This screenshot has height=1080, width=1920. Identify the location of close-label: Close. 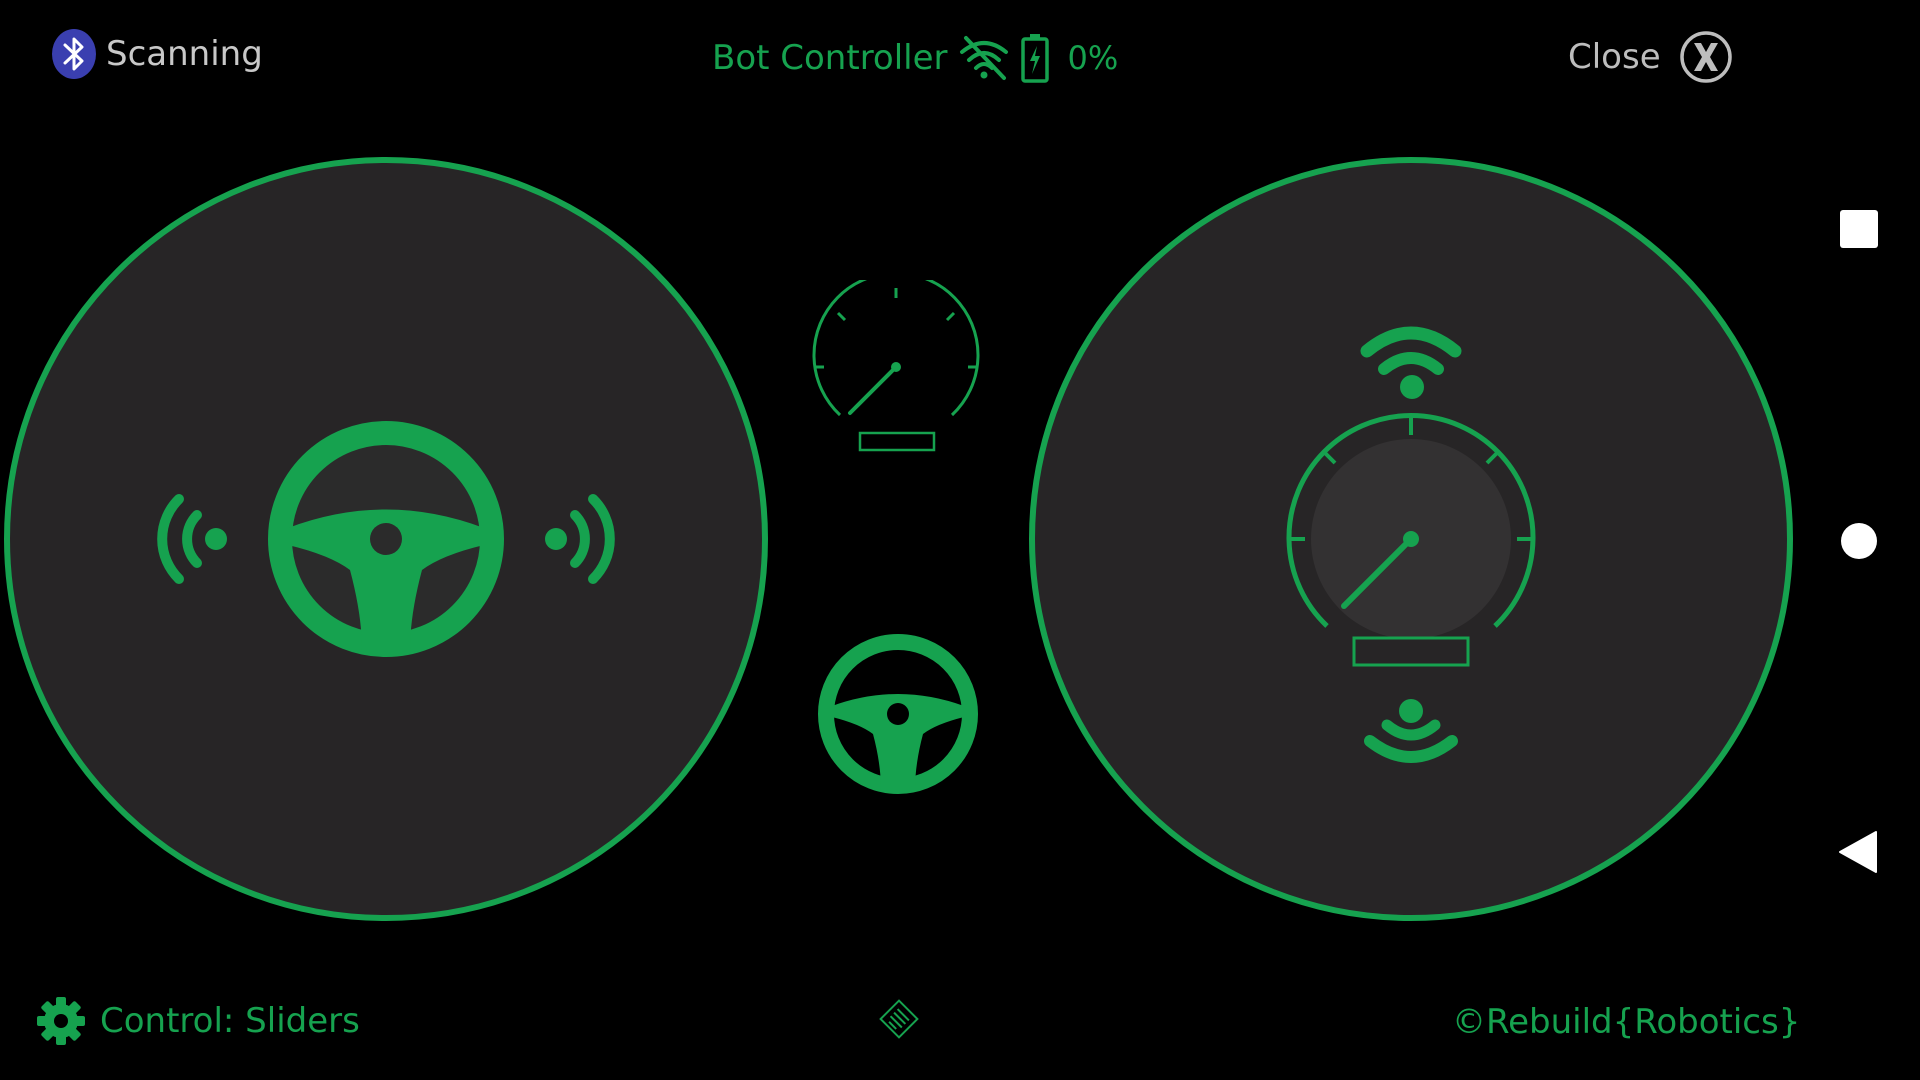
(1614, 57).